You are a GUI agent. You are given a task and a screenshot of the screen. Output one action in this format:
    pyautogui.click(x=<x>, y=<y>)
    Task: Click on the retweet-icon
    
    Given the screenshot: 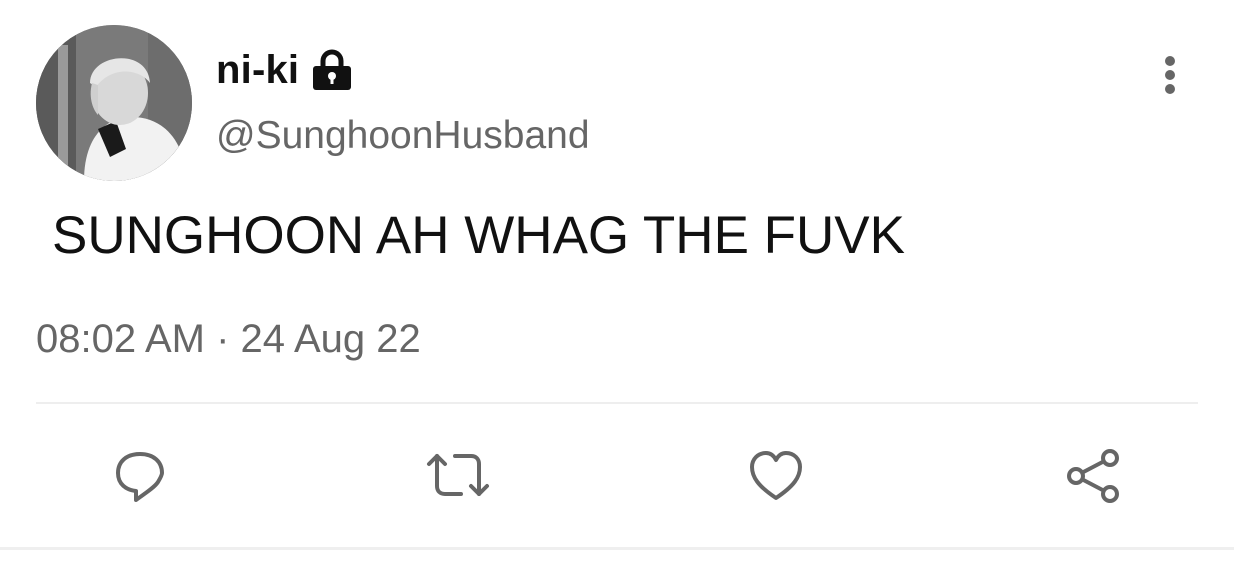 What is the action you would take?
    pyautogui.click(x=458, y=475)
    